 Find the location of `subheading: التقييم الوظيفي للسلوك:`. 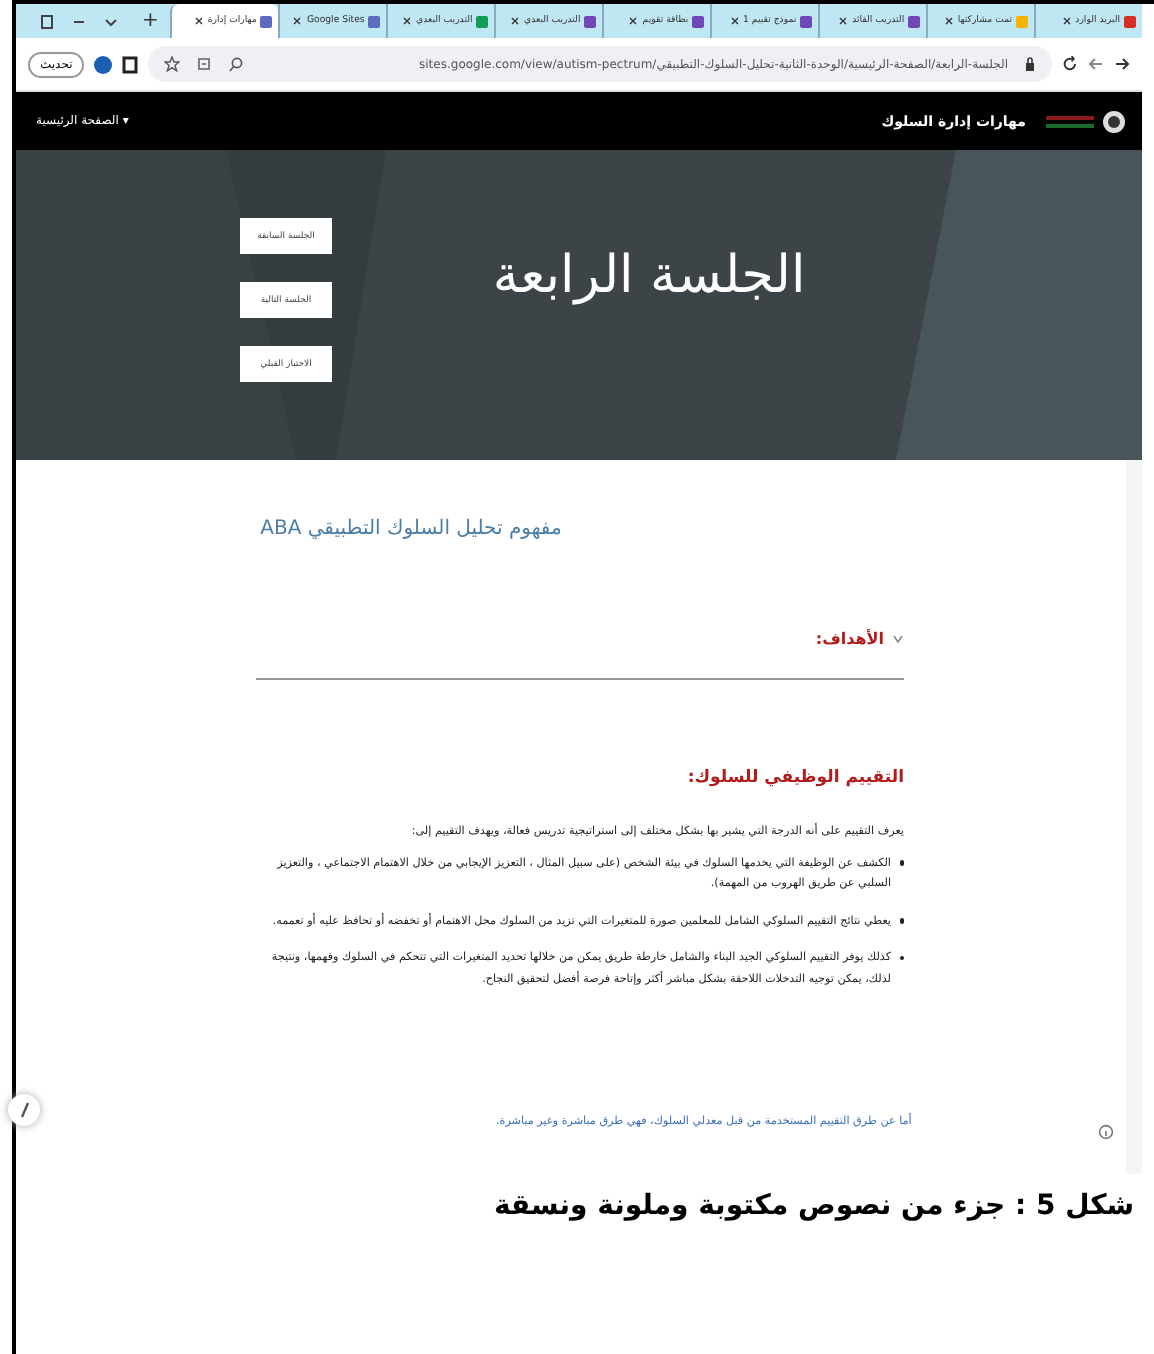

subheading: التقييم الوظيفي للسلوك: is located at coordinates (794, 778).